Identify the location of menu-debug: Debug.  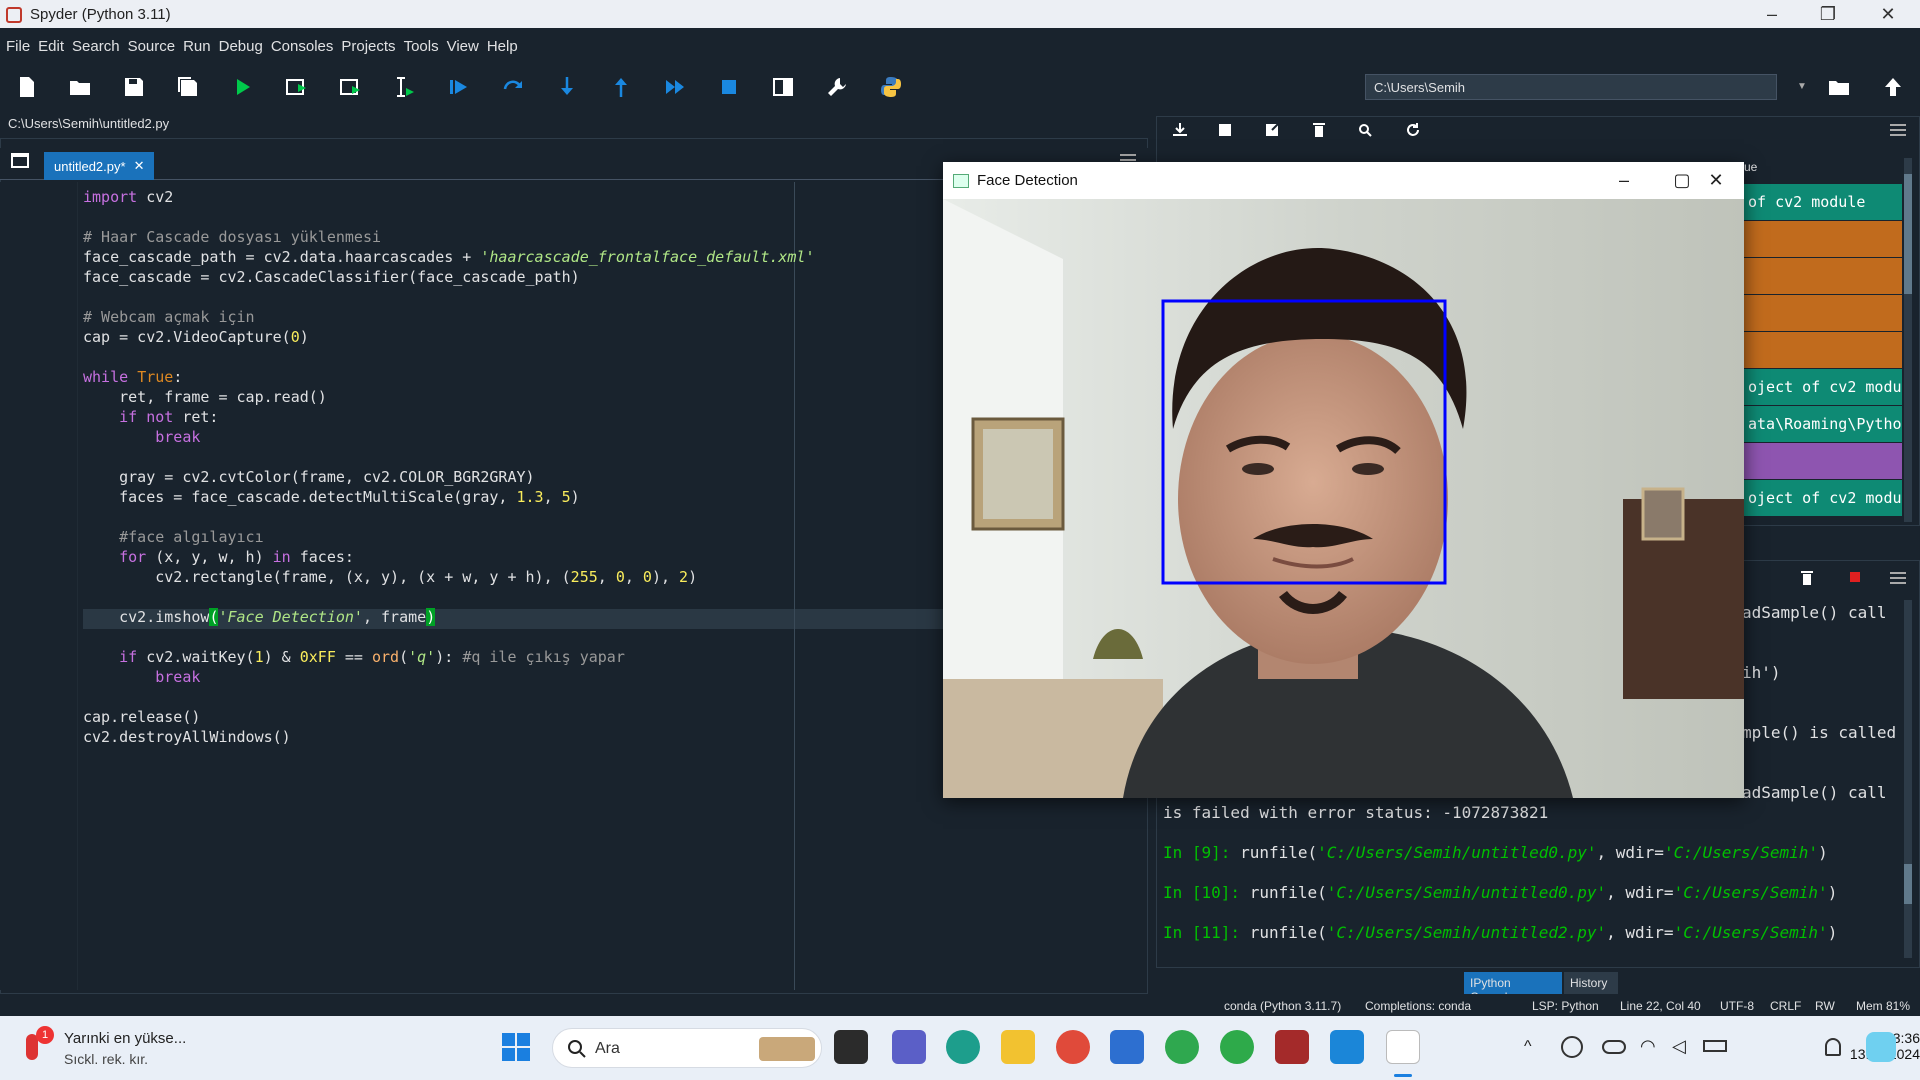
(241, 46).